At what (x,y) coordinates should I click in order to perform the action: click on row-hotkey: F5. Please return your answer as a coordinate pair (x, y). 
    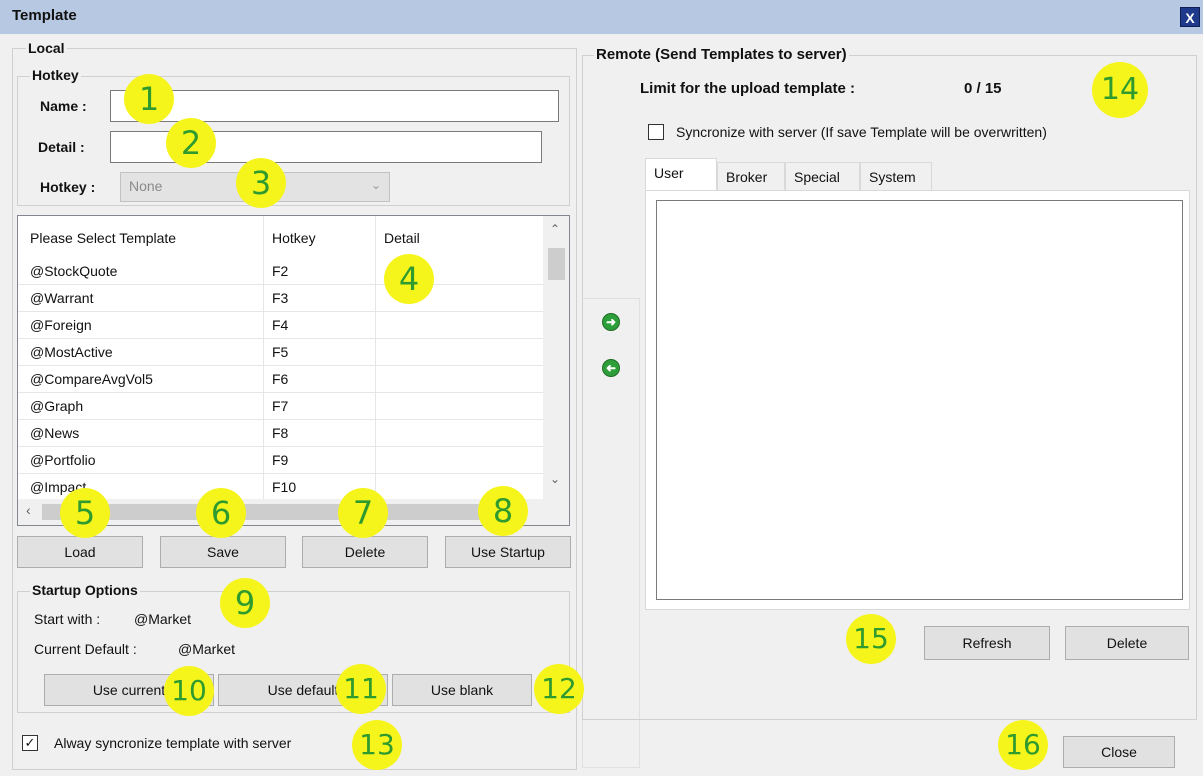
    Looking at the image, I should click on (280, 352).